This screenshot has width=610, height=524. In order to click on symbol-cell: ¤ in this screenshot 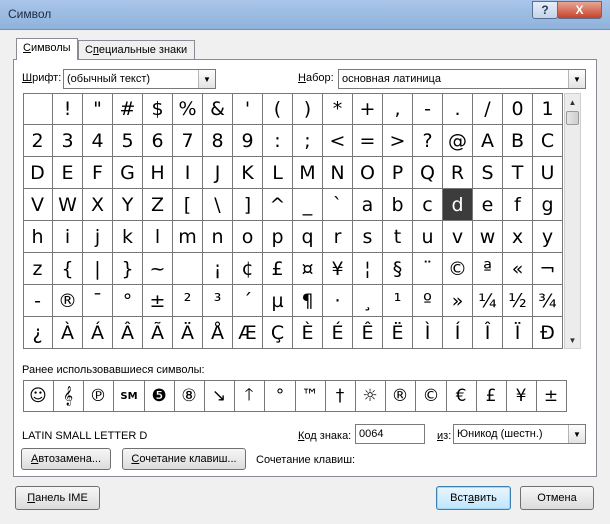, I will do `click(308, 269)`.